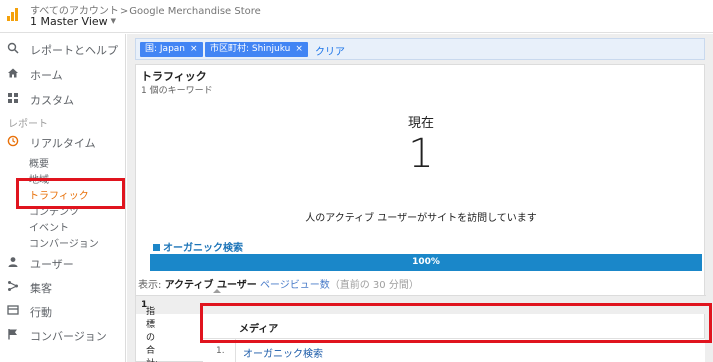 This screenshot has width=713, height=362. What do you see at coordinates (13, 48) in the screenshot?
I see `search-icon` at bounding box center [13, 48].